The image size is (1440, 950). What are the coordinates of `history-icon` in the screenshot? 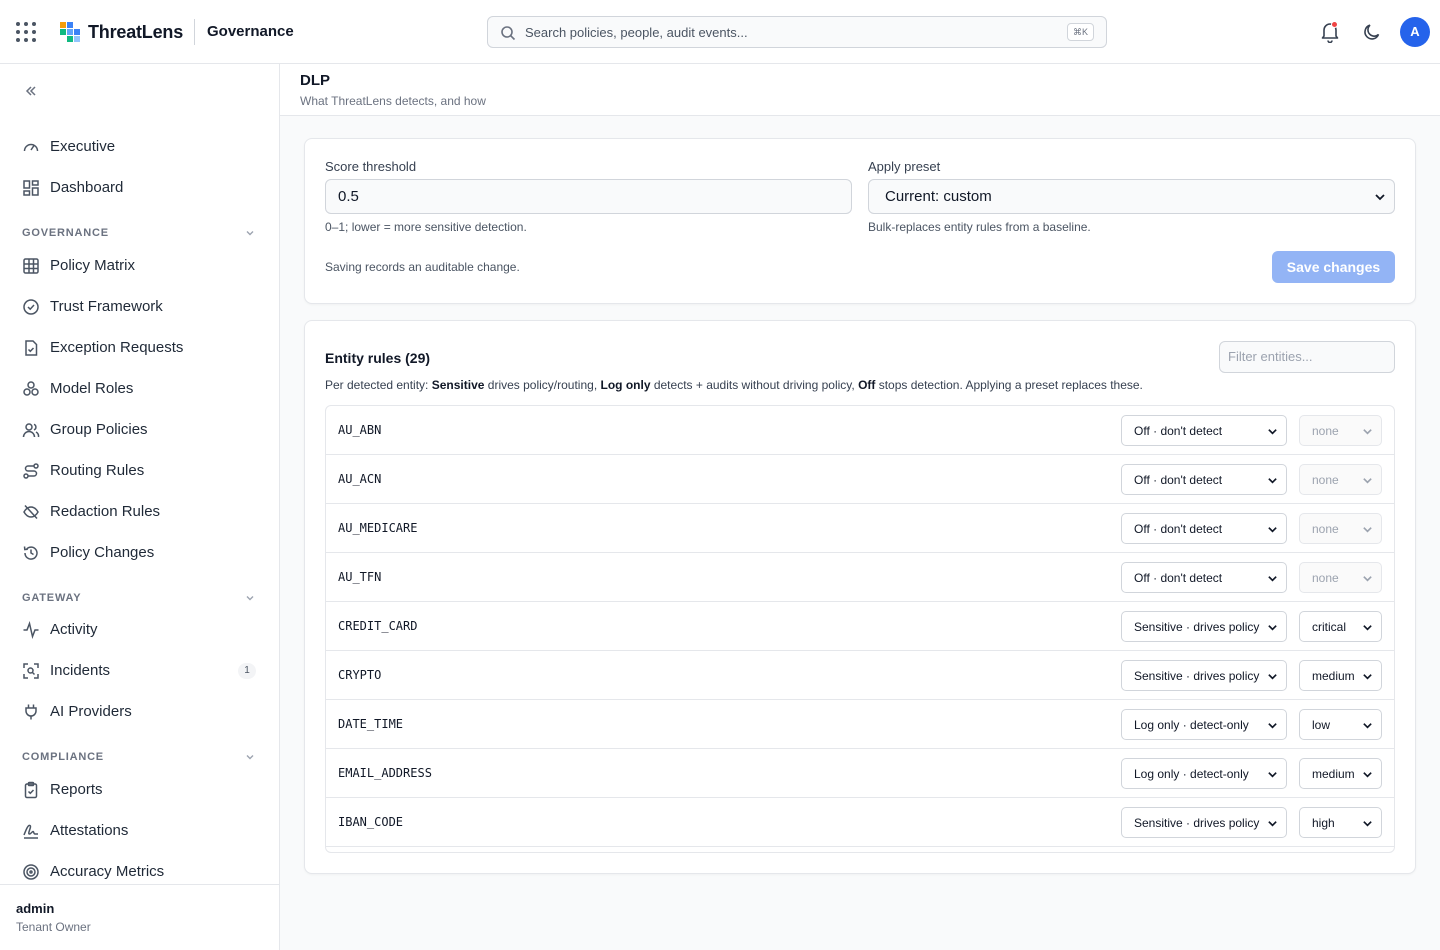 It's located at (30, 553).